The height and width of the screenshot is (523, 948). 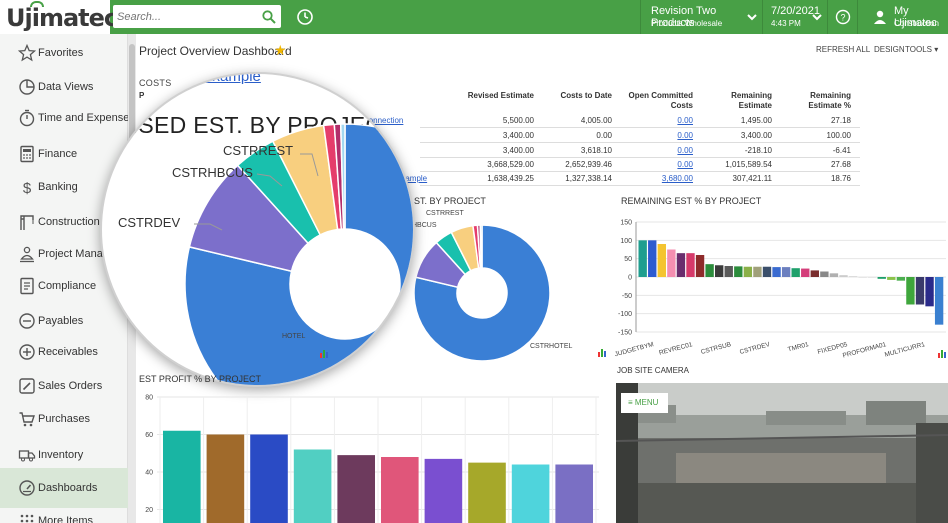 I want to click on logo-text: Ujimatec, so click(x=62, y=18).